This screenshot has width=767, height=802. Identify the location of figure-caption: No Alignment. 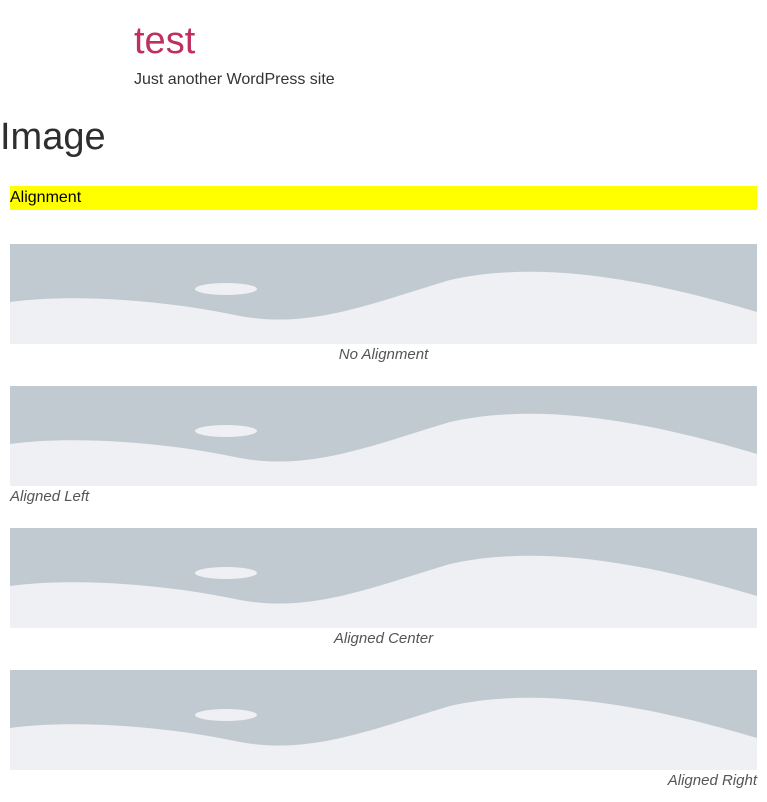
(383, 354).